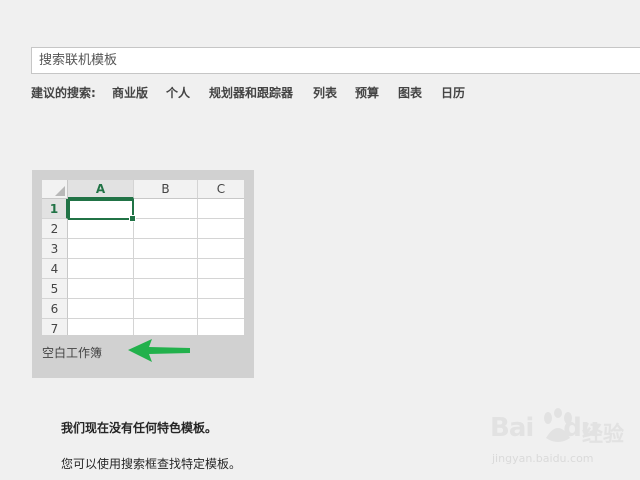  Describe the element at coordinates (159, 350) in the screenshot. I see `annotation-arrow-icon` at that location.